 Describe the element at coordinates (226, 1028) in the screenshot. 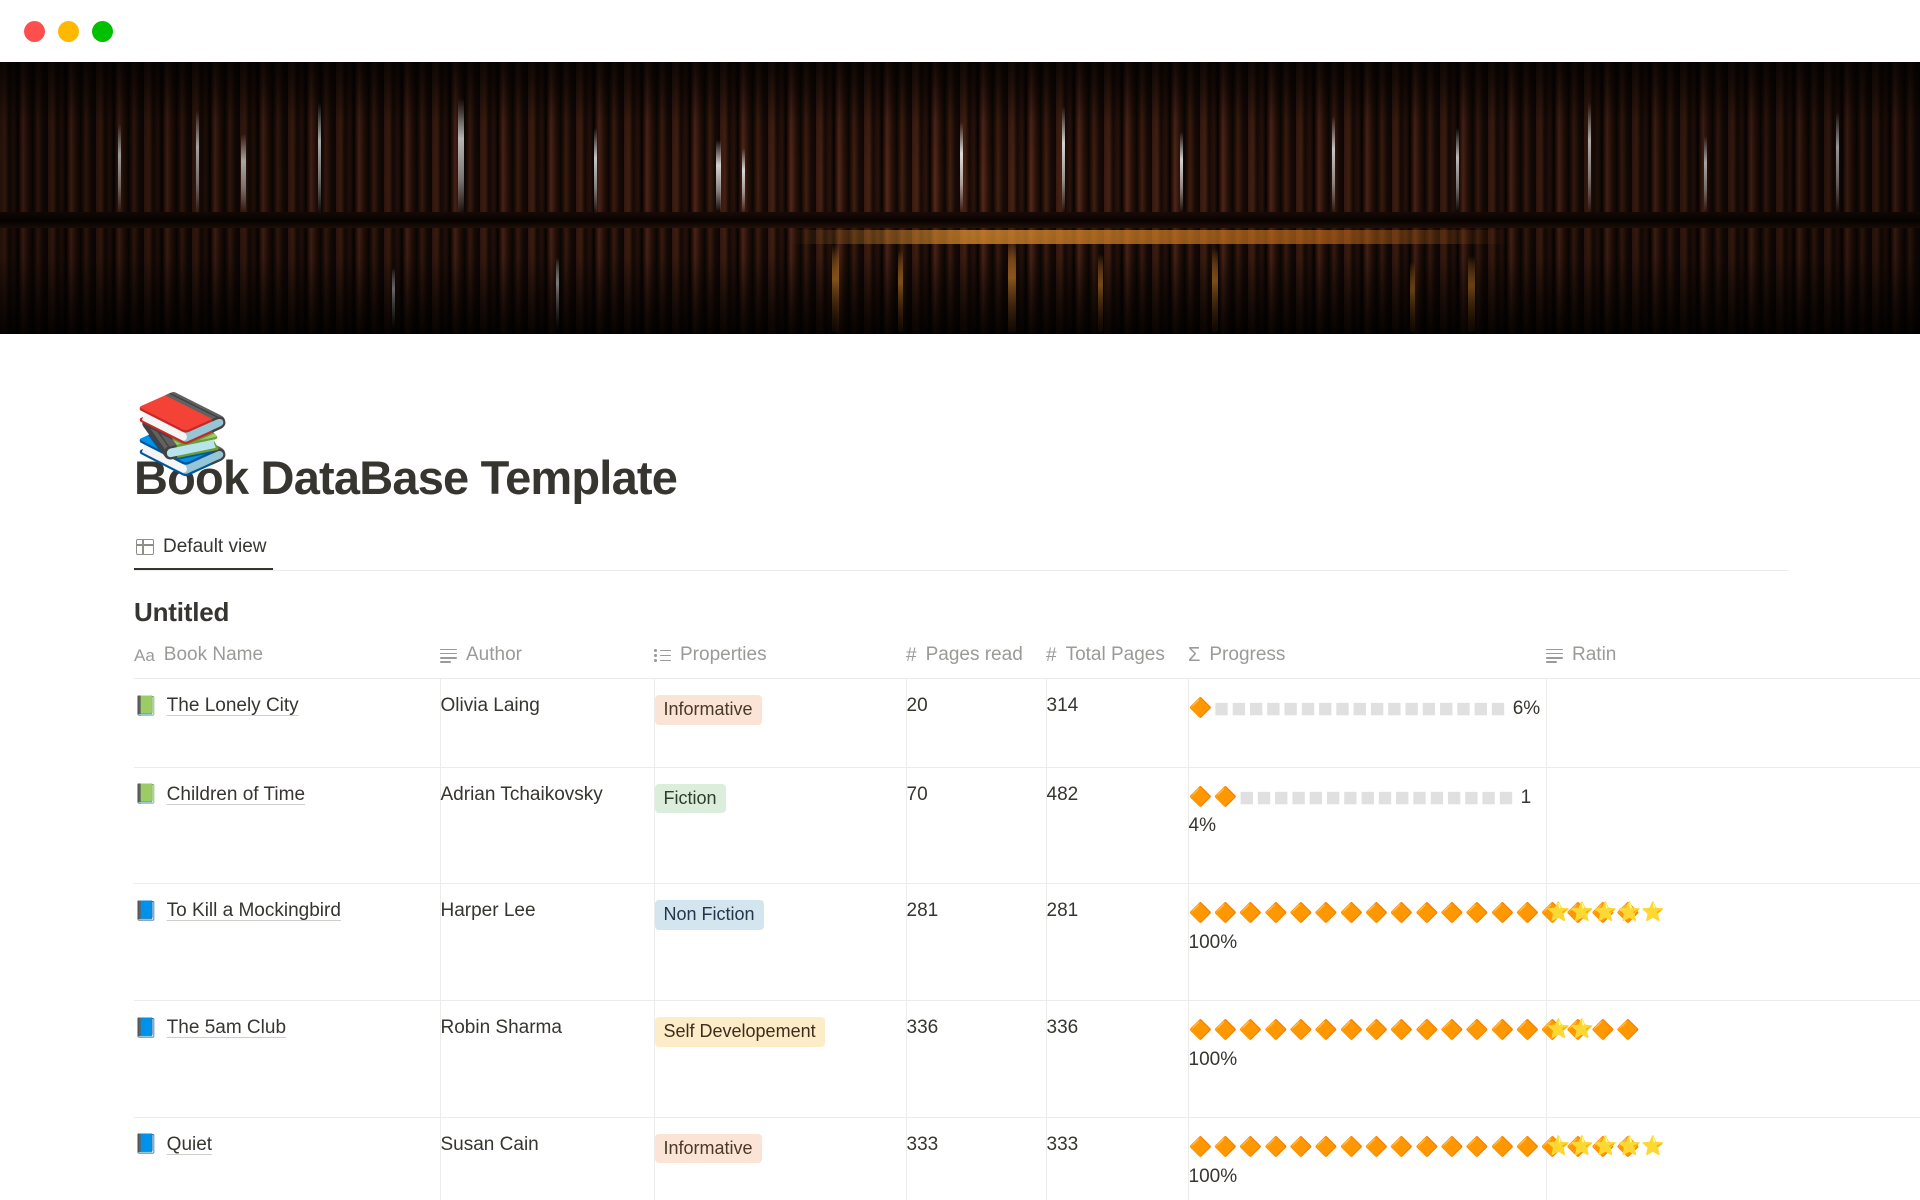

I see `book-name-link: The 5am Club` at that location.